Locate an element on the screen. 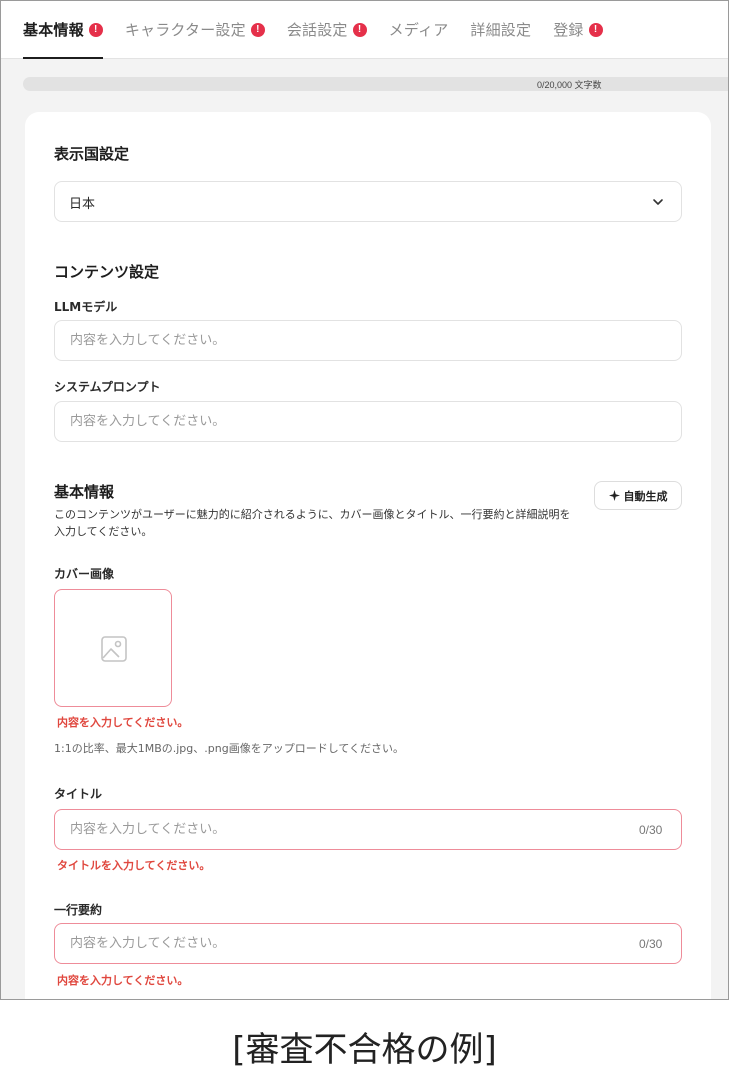 Image resolution: width=729 pixels, height=1072 pixels. image-placeholder-icon is located at coordinates (114, 649).